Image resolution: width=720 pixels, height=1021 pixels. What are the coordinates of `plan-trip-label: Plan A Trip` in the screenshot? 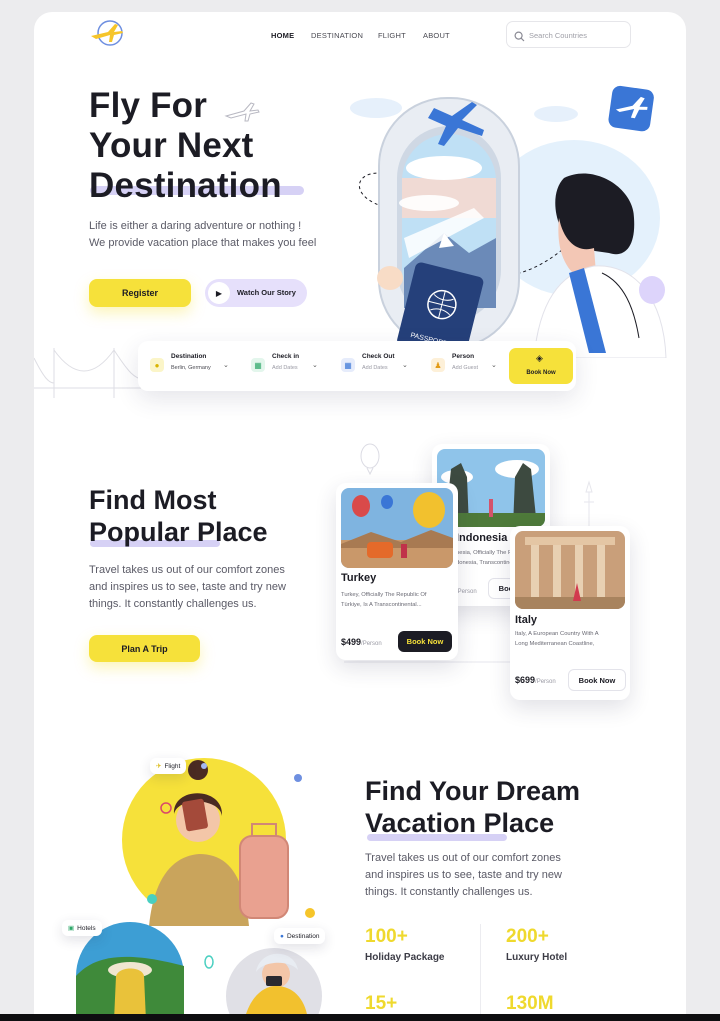 It's located at (144, 648).